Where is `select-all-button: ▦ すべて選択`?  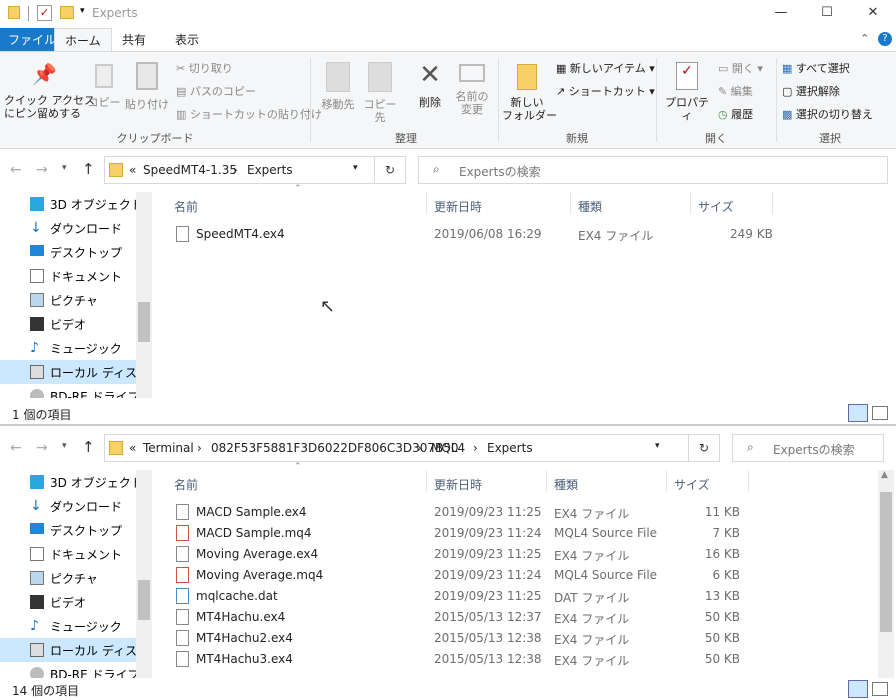
select-all-button: ▦ すべて選択 is located at coordinates (816, 68).